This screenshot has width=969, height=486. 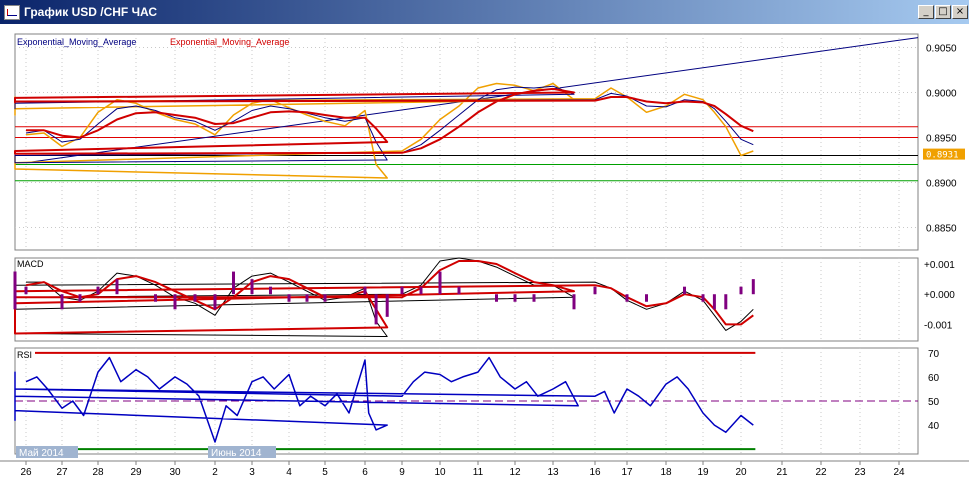 I want to click on rsi-tick-label: 70, so click(x=934, y=354).